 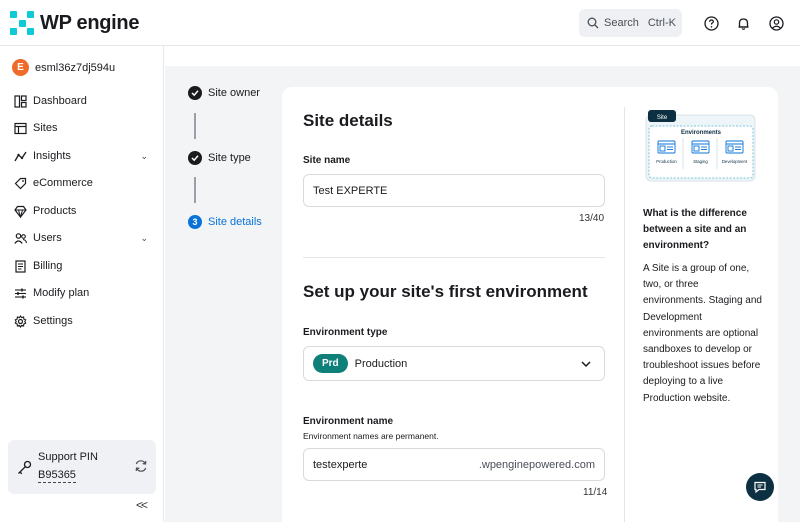 I want to click on sidebar-item-modify-plan: Modify plan, so click(x=84, y=293).